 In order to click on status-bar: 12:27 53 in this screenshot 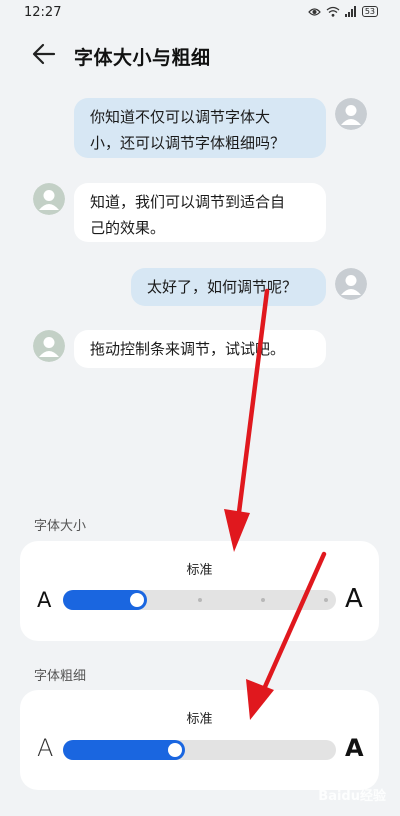, I will do `click(200, 13)`.